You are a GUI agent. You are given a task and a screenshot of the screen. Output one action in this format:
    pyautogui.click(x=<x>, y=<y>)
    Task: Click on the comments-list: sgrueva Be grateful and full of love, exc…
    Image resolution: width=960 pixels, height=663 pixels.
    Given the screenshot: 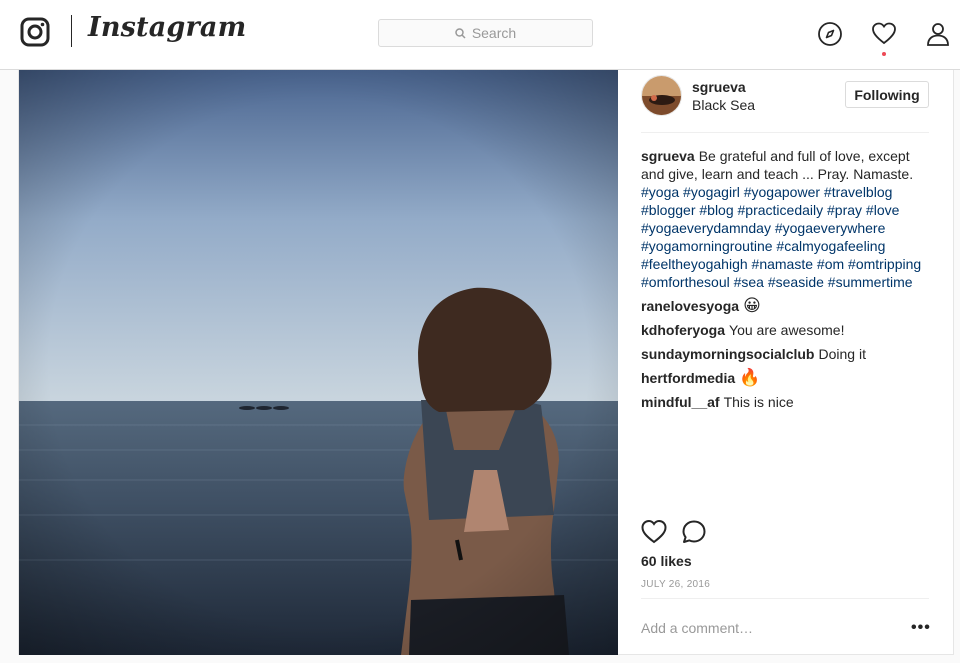 What is the action you would take?
    pyautogui.click(x=785, y=282)
    